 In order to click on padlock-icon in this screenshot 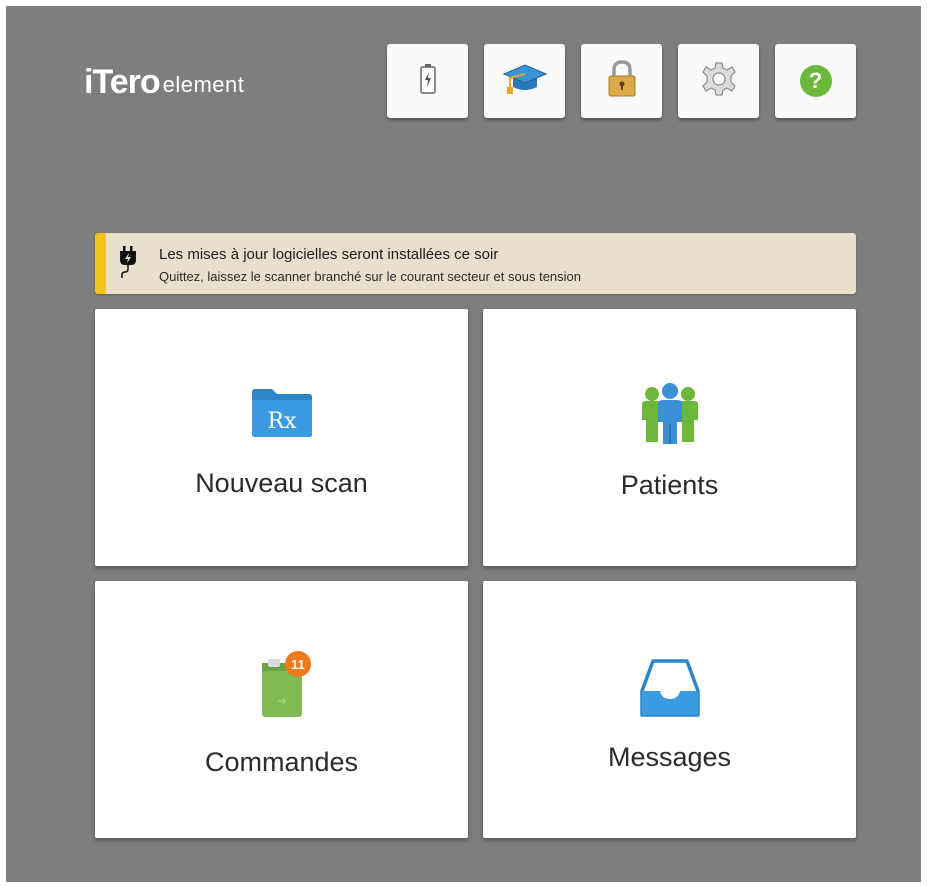, I will do `click(622, 81)`.